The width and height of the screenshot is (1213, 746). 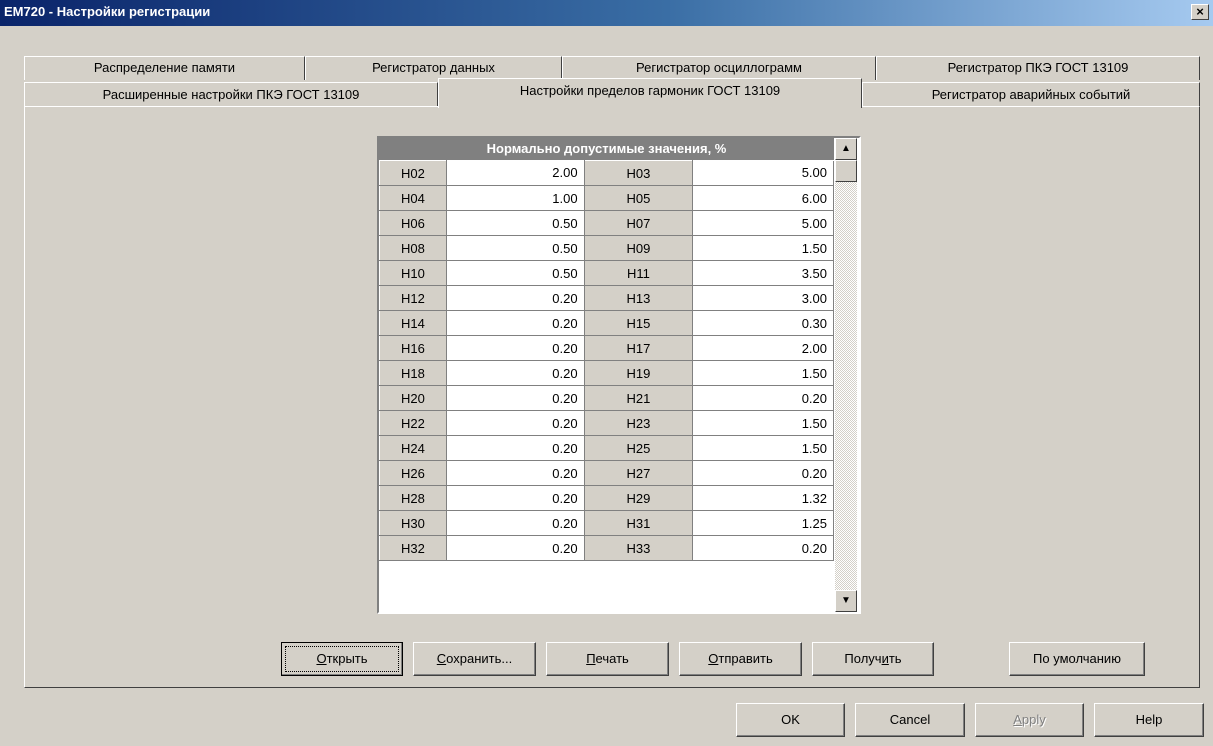 I want to click on harmonic-label: H24, so click(x=413, y=448).